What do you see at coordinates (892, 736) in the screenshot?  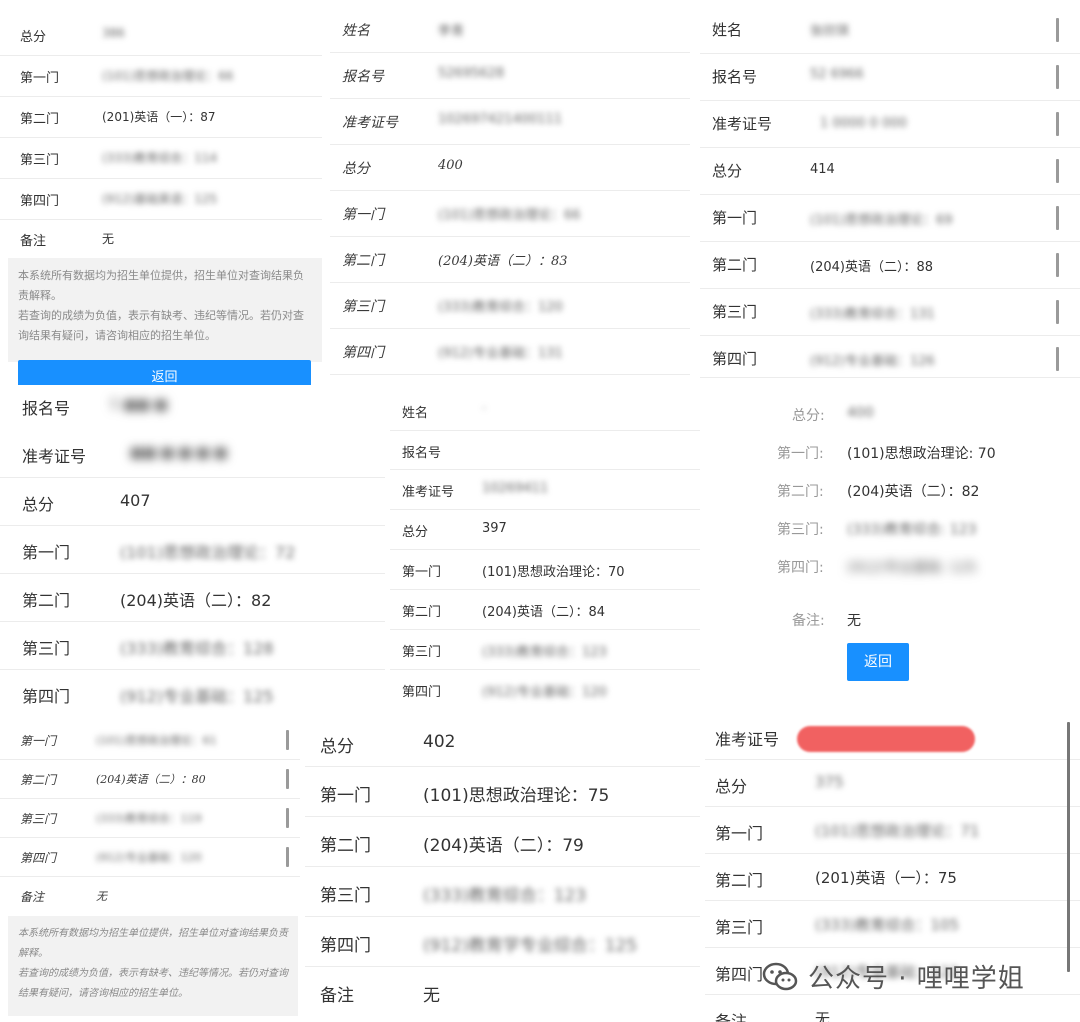 I see `table-row: 准考证号` at bounding box center [892, 736].